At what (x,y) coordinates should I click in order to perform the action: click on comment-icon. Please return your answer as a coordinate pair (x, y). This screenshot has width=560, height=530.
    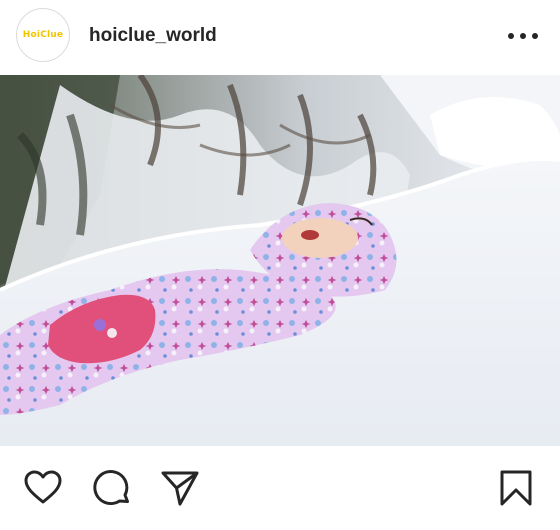
    Looking at the image, I should click on (112, 488).